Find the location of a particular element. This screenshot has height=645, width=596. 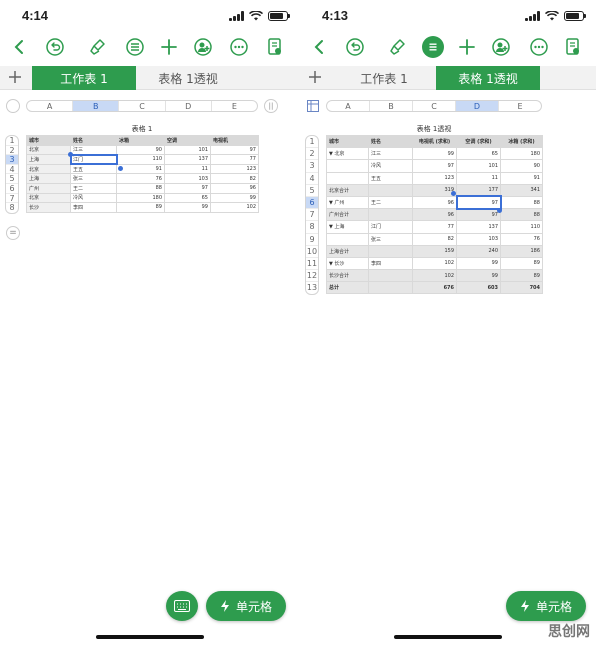

pivot-cell: 180 is located at coordinates (521, 154).